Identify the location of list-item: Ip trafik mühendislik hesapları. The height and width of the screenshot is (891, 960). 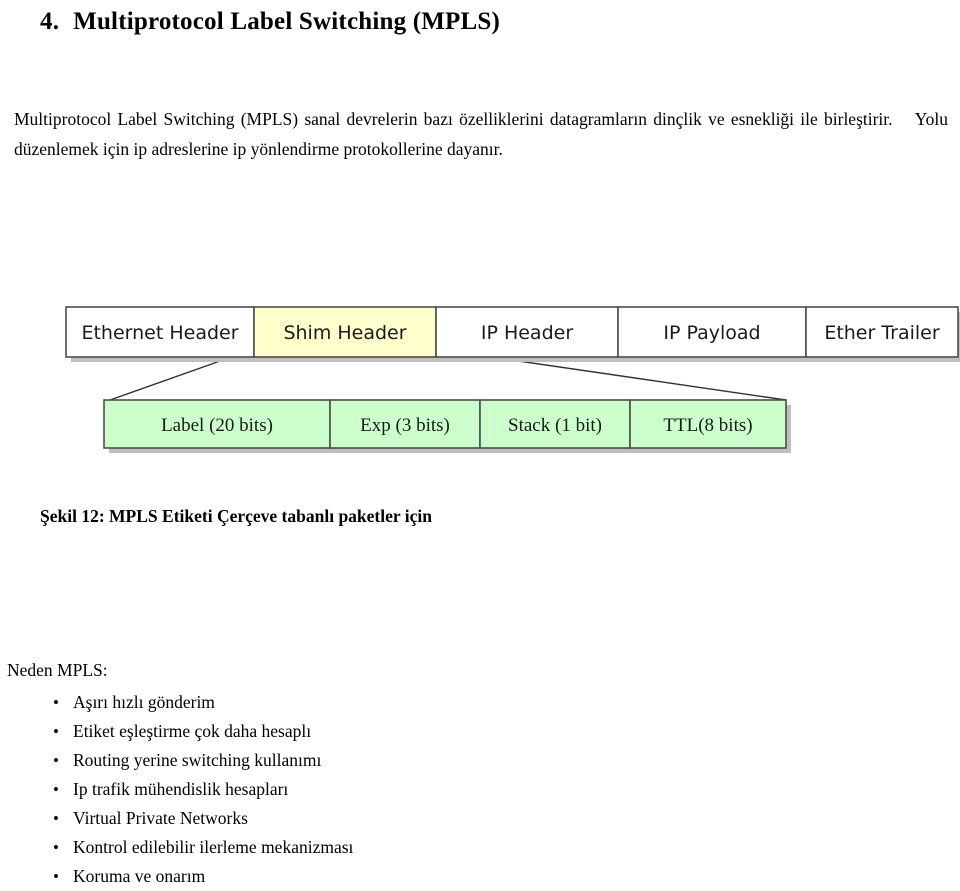
(203, 789).